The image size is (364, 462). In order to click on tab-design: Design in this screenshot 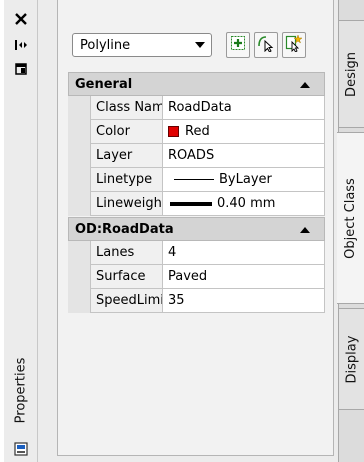, I will do `click(351, 74)`.